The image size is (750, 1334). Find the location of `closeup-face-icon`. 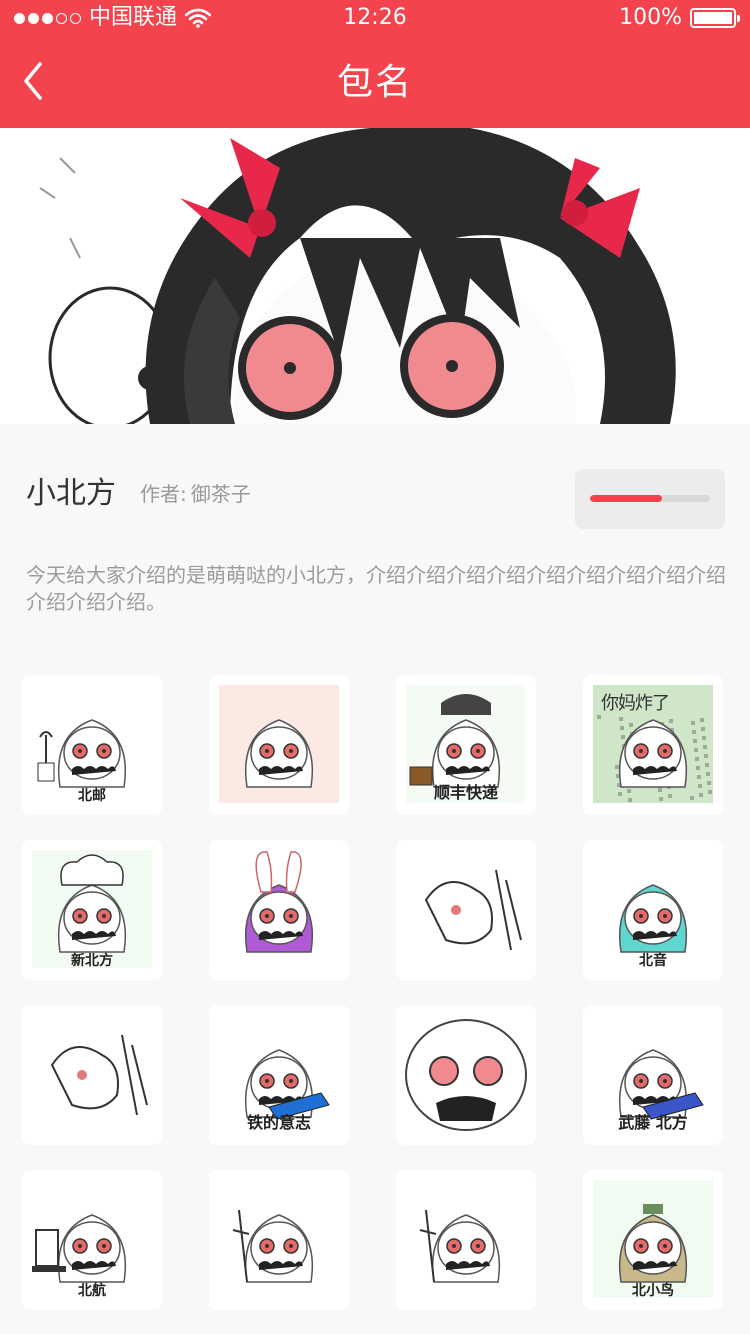

closeup-face-icon is located at coordinates (466, 1075).